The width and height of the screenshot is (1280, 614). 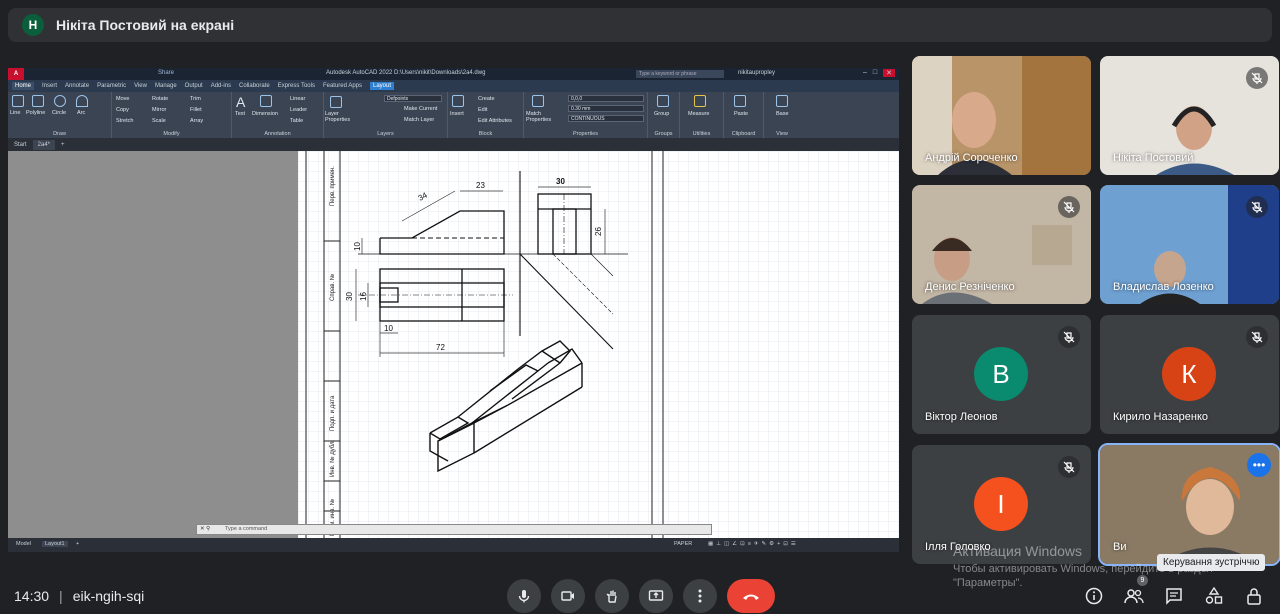 What do you see at coordinates (420, 109) in the screenshot?
I see `make-current-button: Make Current` at bounding box center [420, 109].